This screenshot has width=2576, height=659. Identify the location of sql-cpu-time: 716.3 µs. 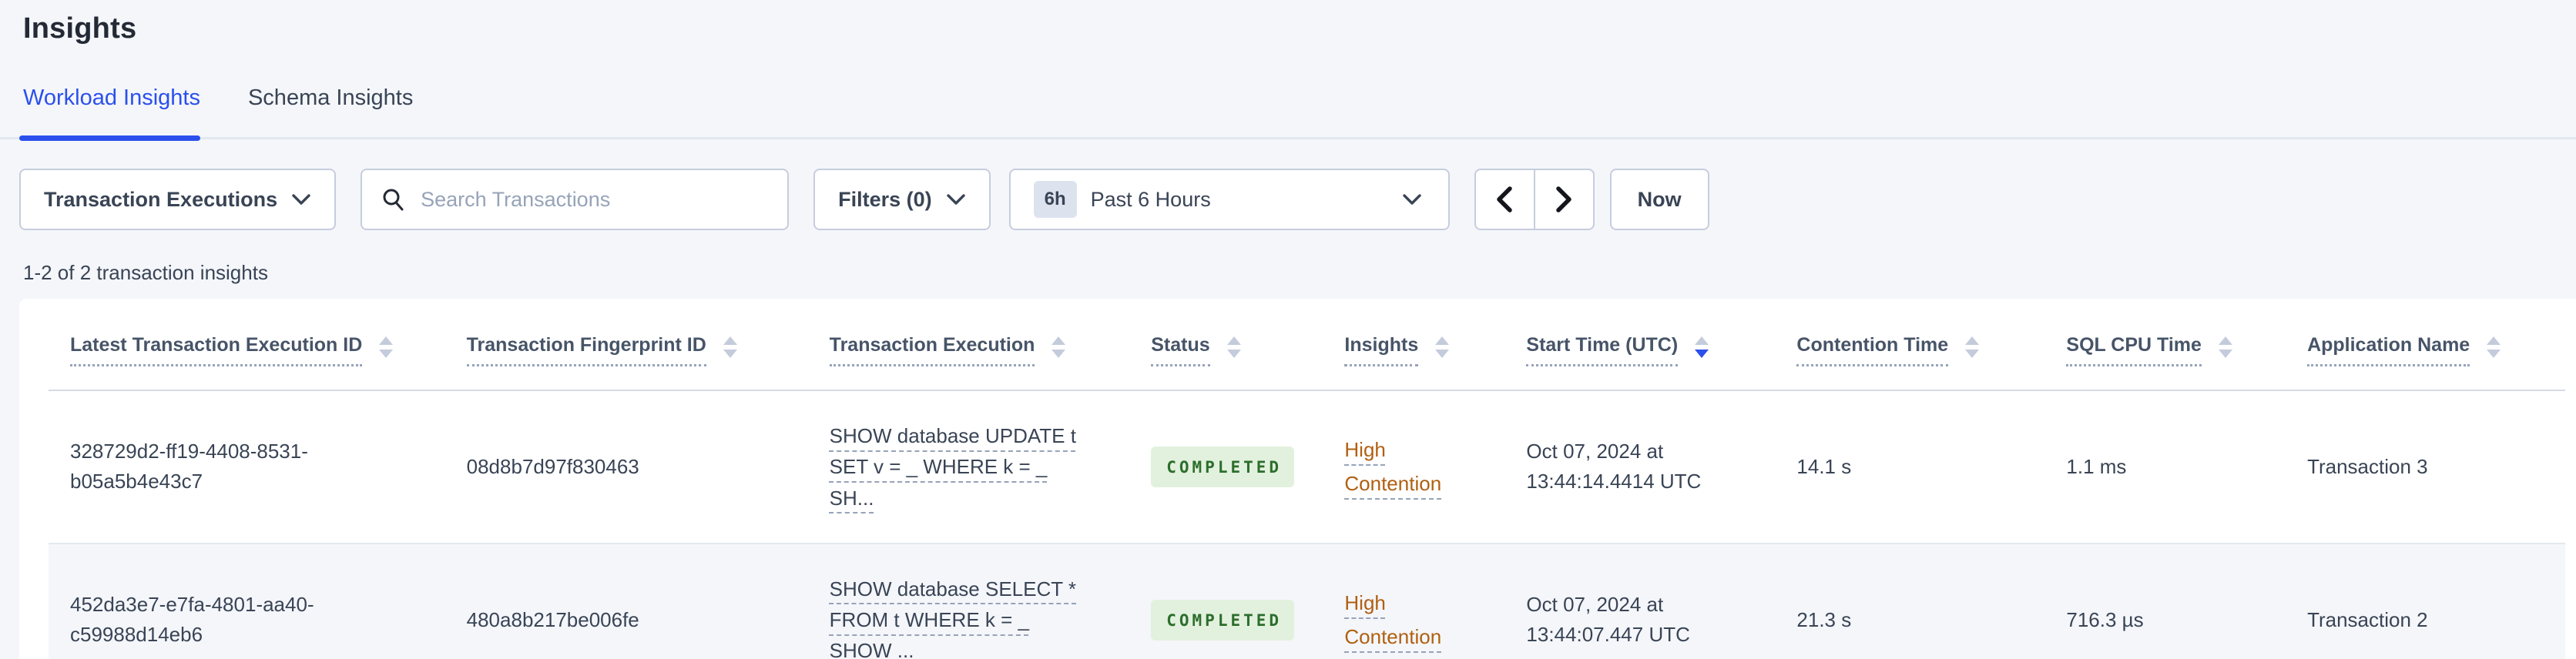
(2105, 619).